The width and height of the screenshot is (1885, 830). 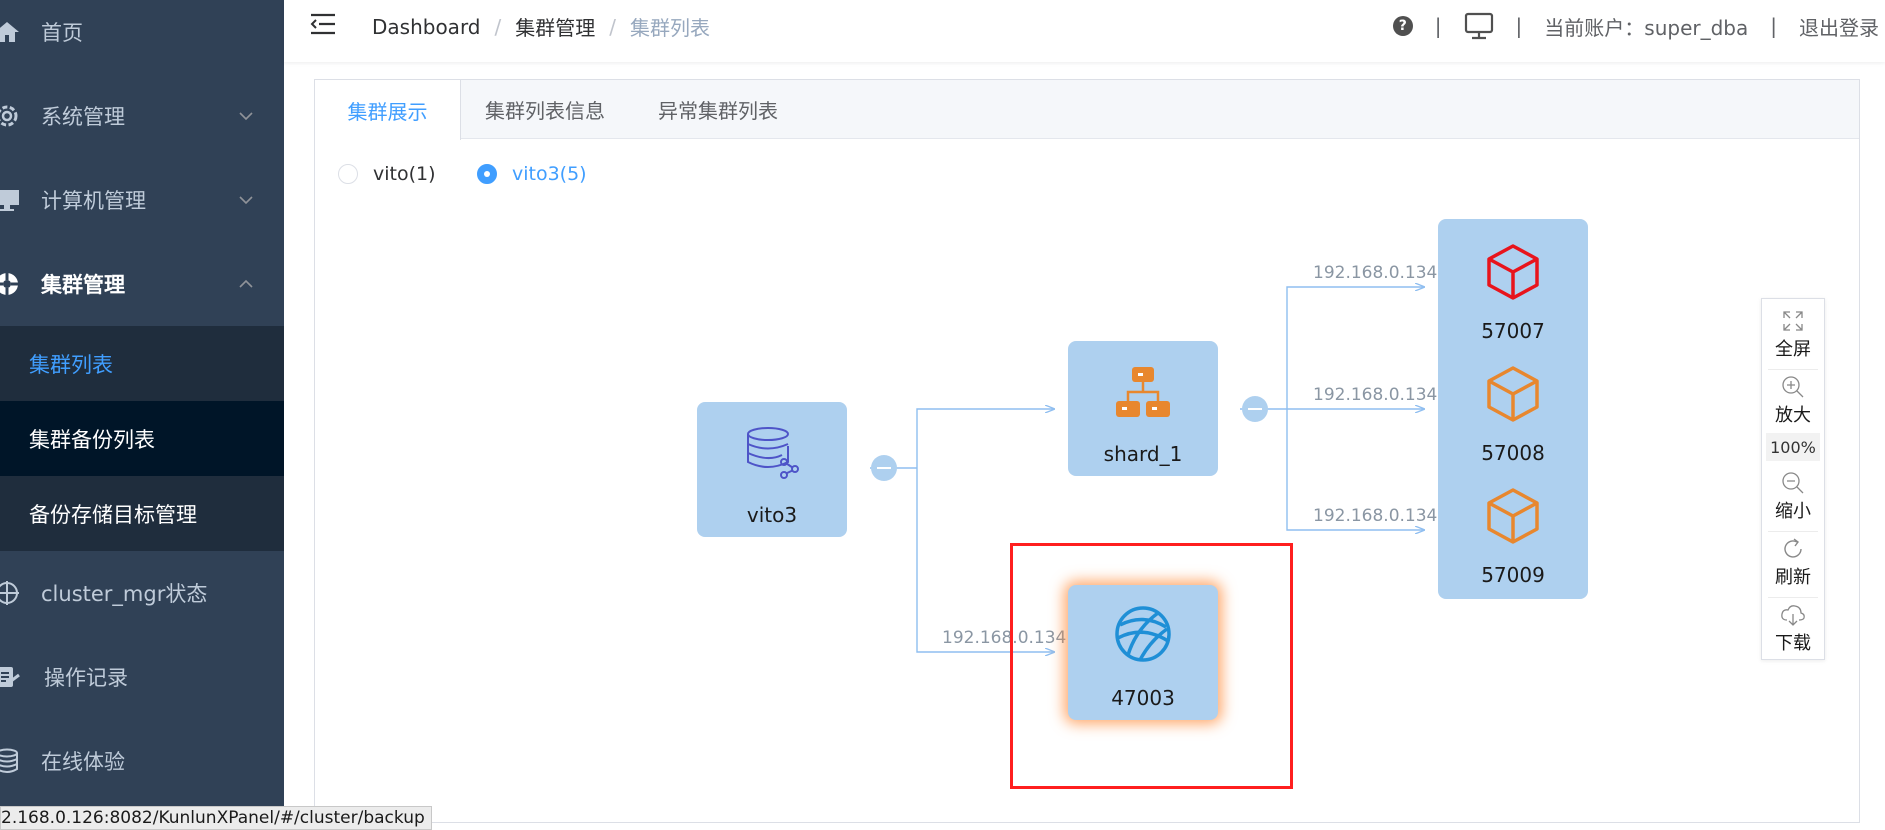 What do you see at coordinates (1793, 548) in the screenshot?
I see `refresh-icon` at bounding box center [1793, 548].